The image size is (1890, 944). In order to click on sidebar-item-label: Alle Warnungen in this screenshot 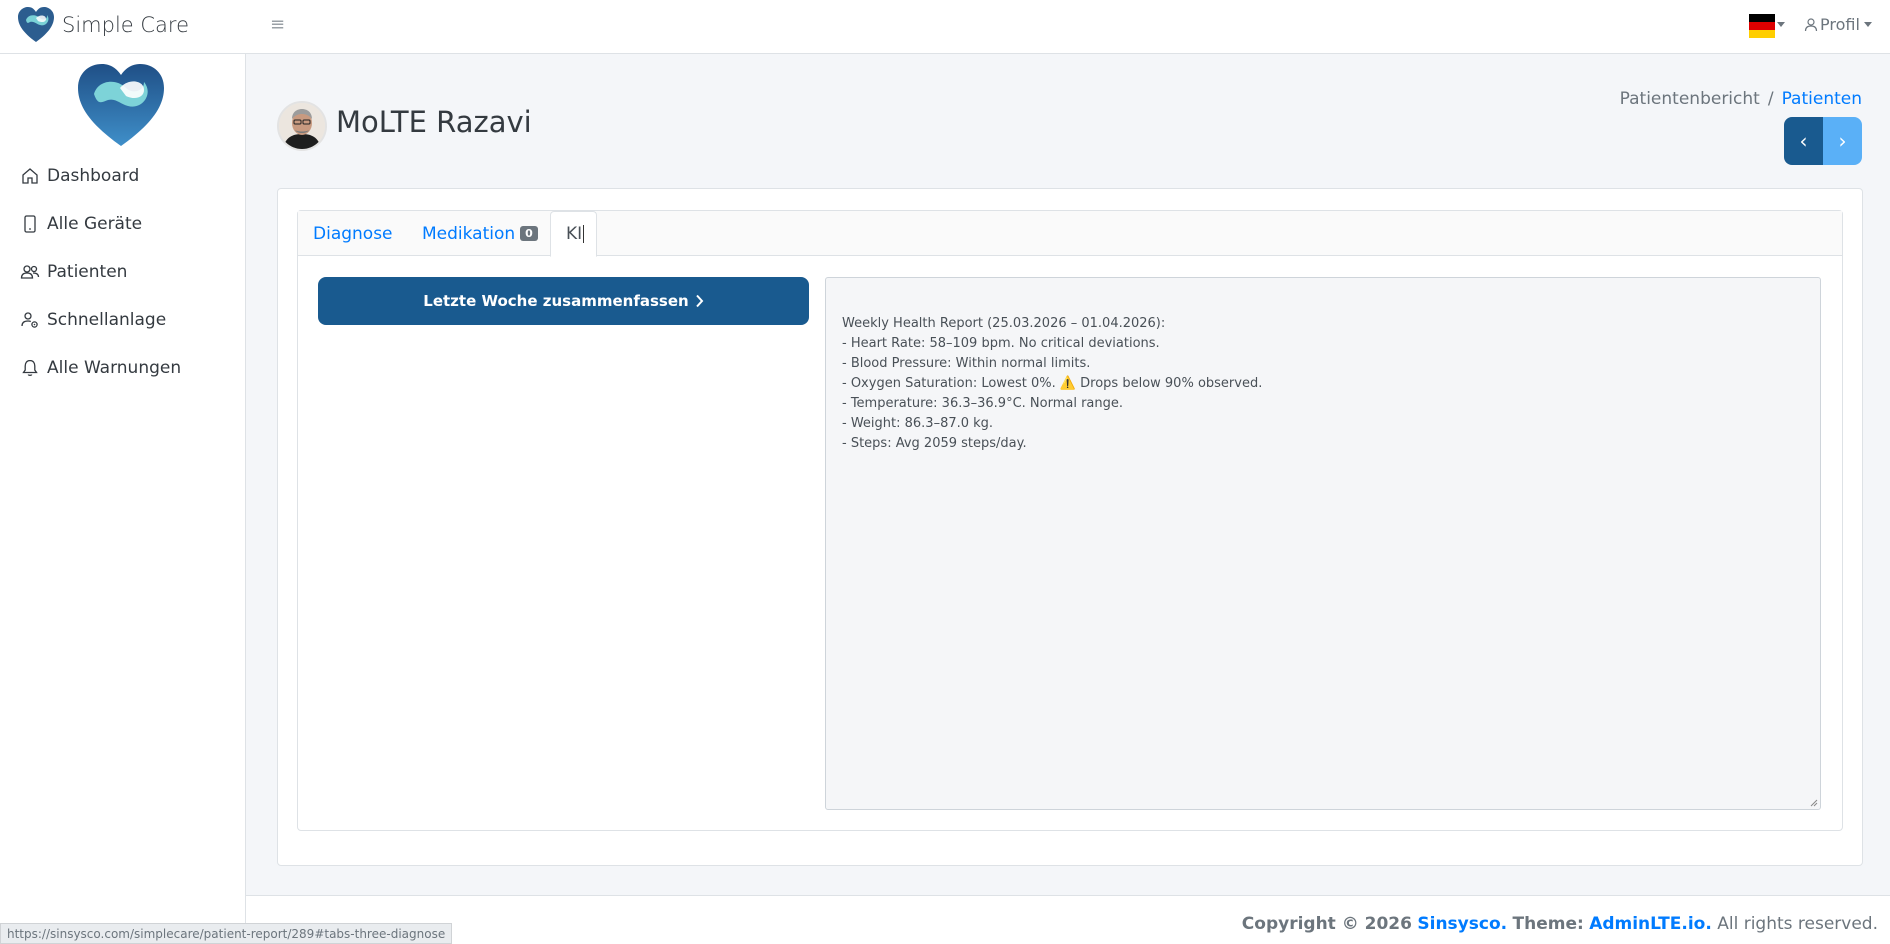, I will do `click(114, 368)`.